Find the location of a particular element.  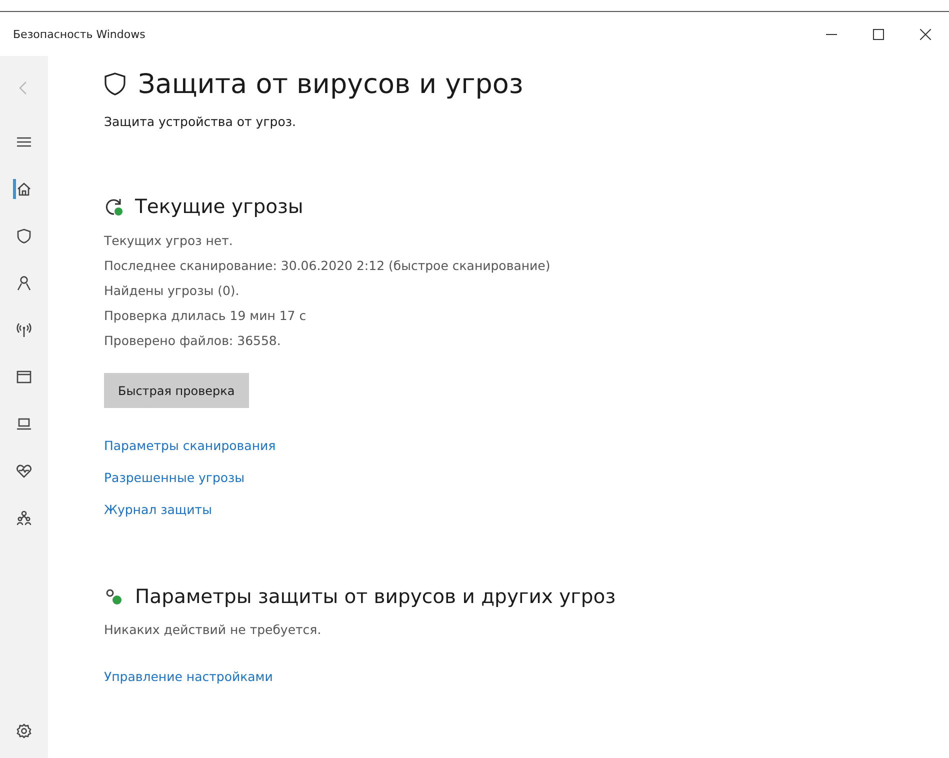

refresh-status-icon is located at coordinates (114, 206).